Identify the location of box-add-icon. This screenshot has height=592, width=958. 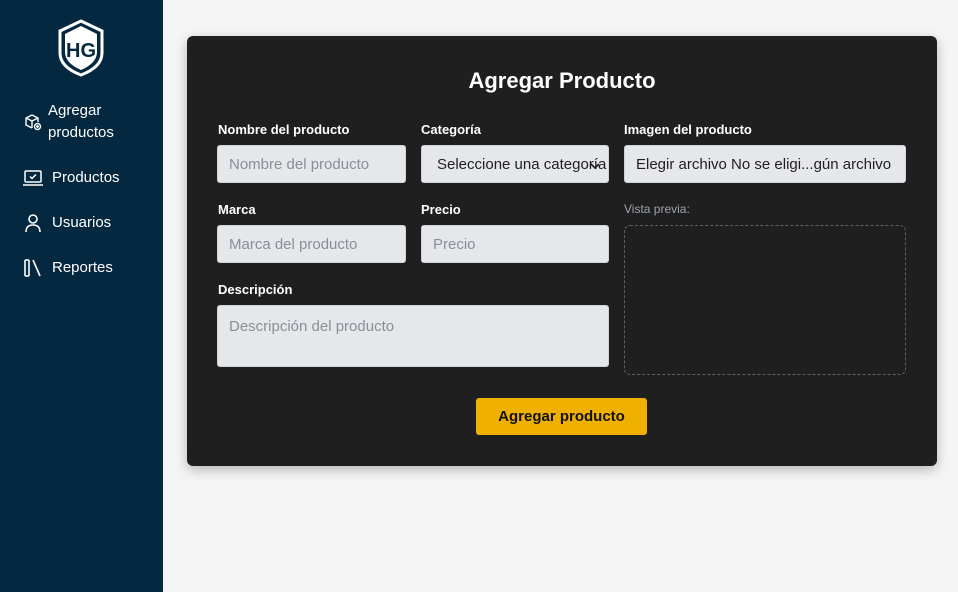
(33, 122).